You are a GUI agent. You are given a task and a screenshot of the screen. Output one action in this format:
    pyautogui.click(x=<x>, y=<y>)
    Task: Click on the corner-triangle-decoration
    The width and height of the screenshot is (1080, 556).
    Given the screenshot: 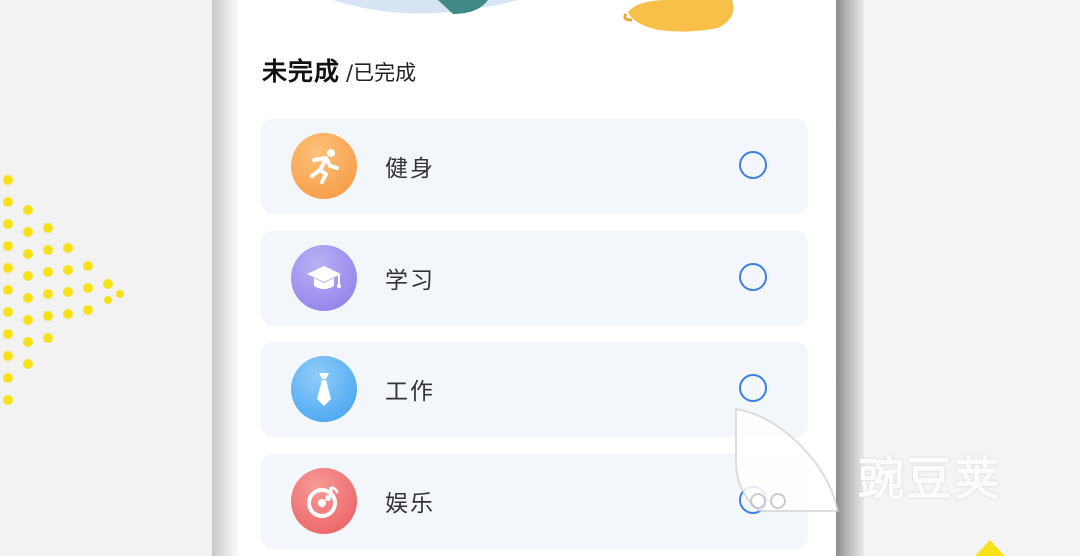 What is the action you would take?
    pyautogui.click(x=990, y=548)
    